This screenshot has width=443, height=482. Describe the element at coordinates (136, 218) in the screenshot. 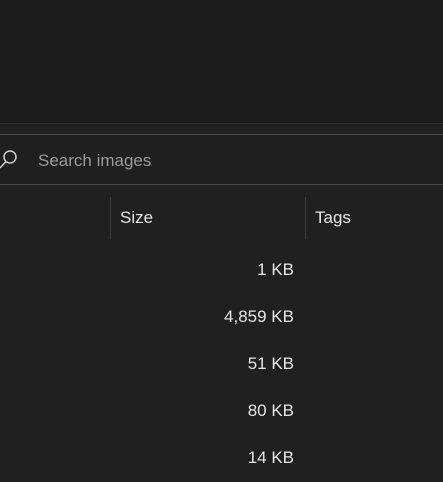

I see `column-header-size: Size` at that location.